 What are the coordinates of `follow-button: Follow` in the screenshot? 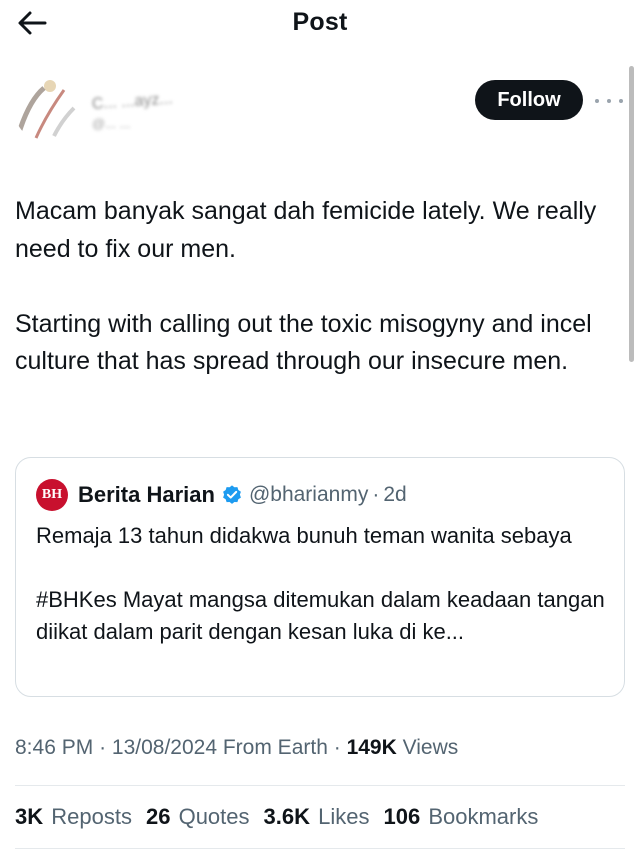 It's located at (529, 100).